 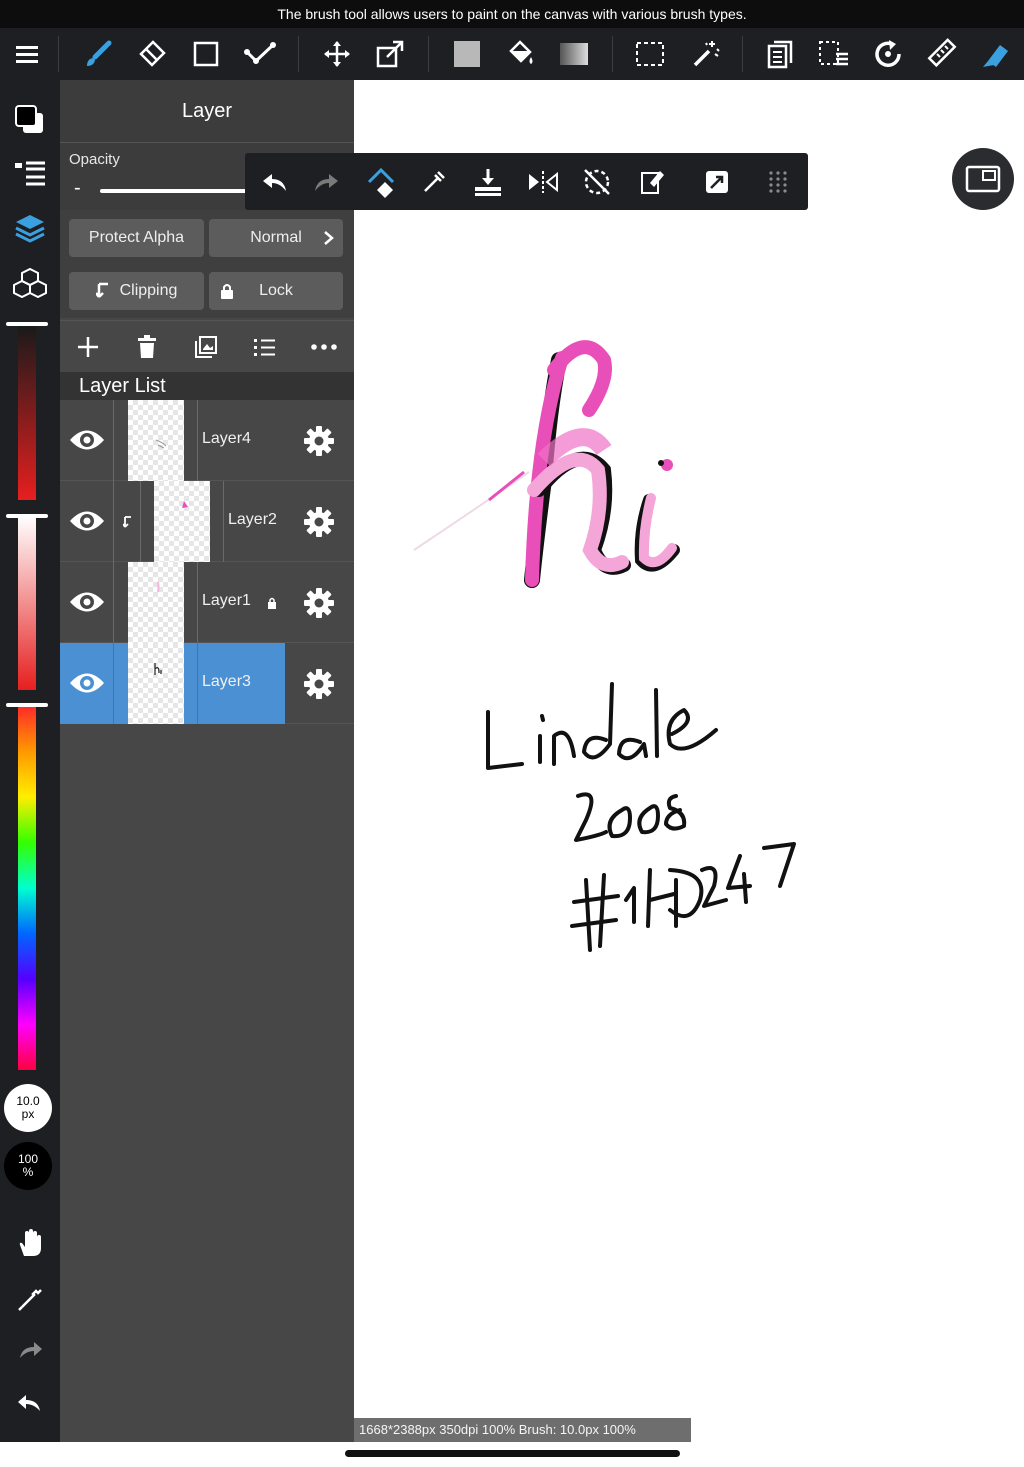 I want to click on layer-actions, so click(x=207, y=346).